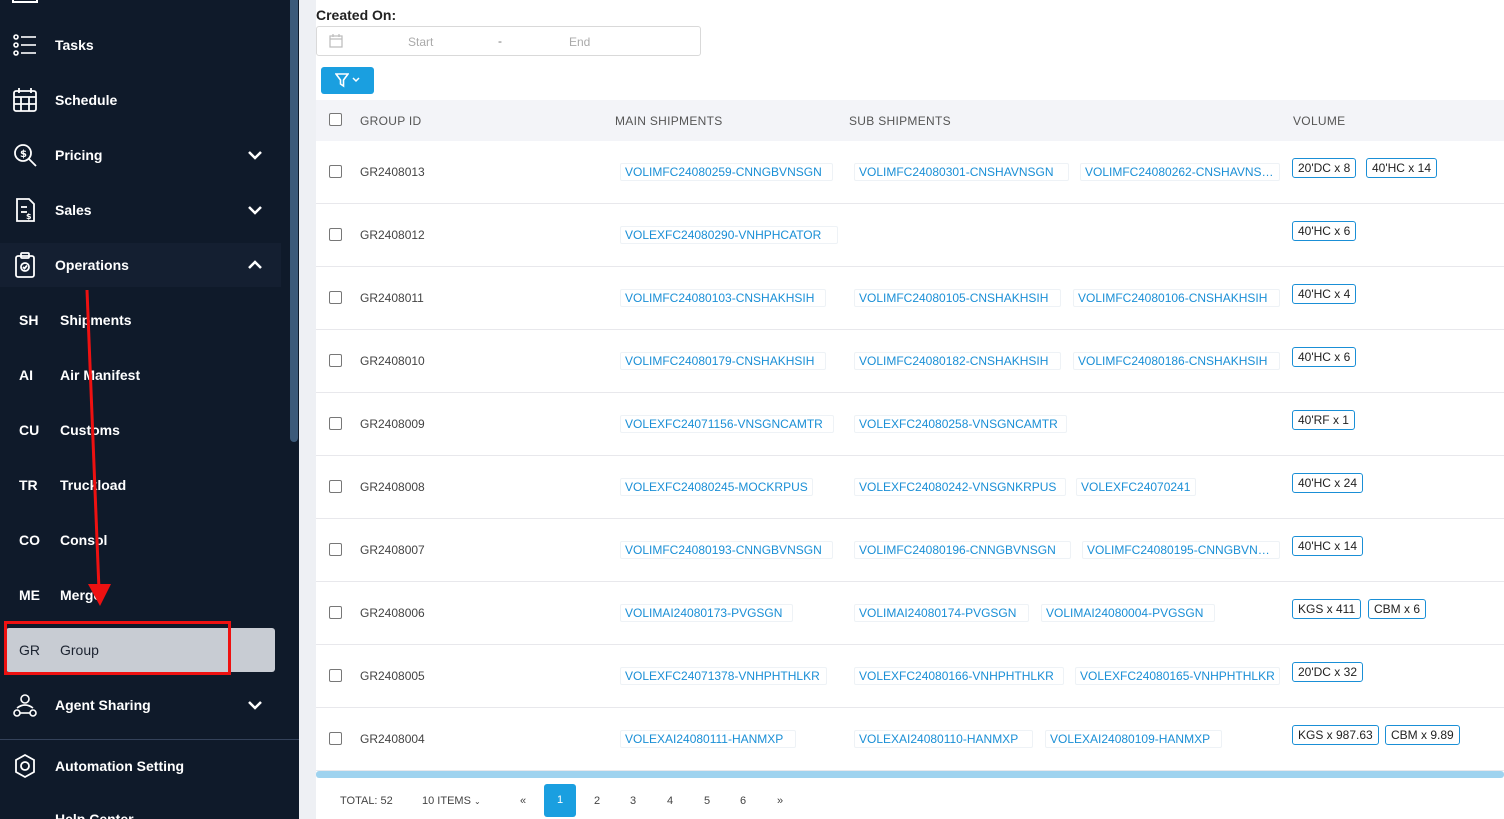 The image size is (1504, 819). Describe the element at coordinates (723, 676) in the screenshot. I see `main-shipment-link: VOLEXFC24071378-VNHPHTHLKR` at that location.